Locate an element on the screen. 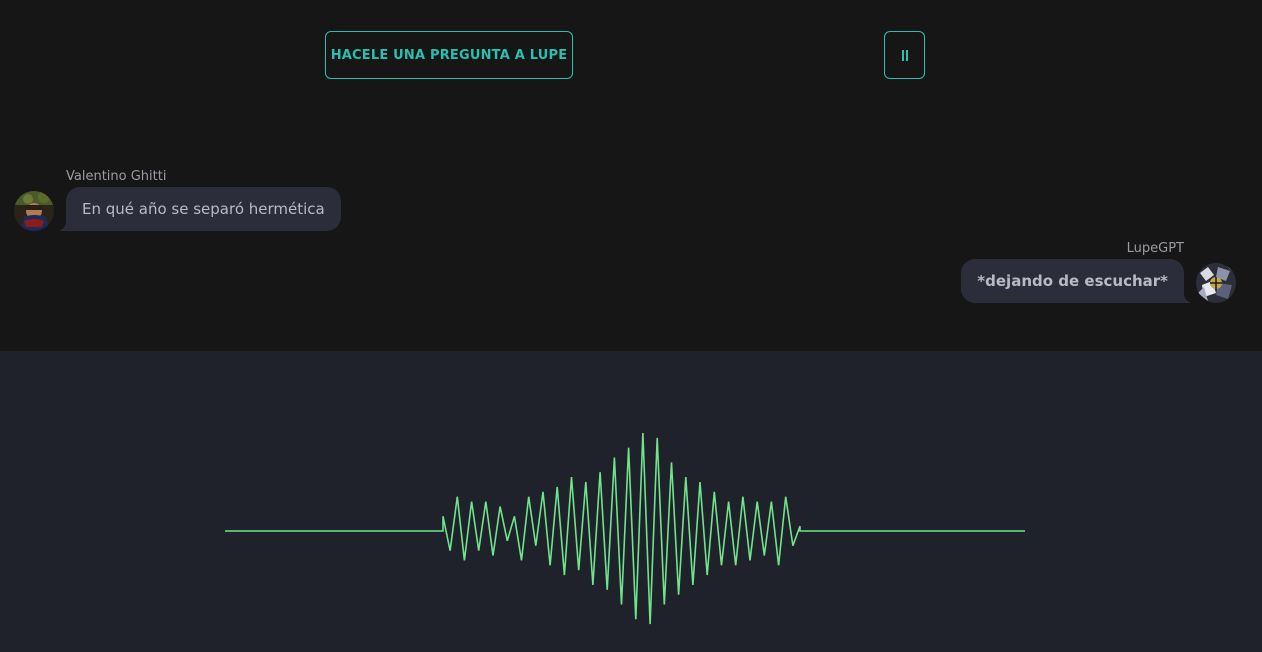  ask-lupe-button: HACELE UNA PREGUNTA A LUPE is located at coordinates (449, 55).